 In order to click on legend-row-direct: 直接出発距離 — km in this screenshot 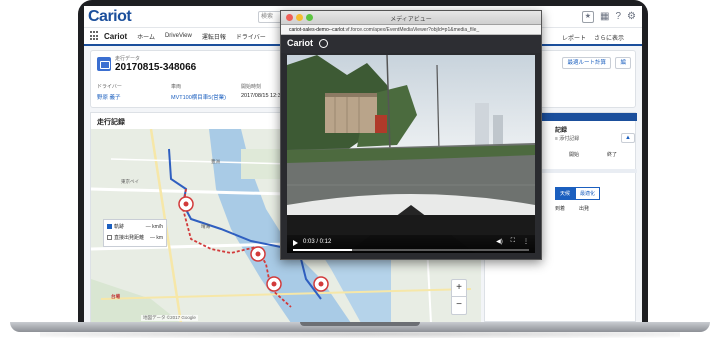, I will do `click(135, 237)`.